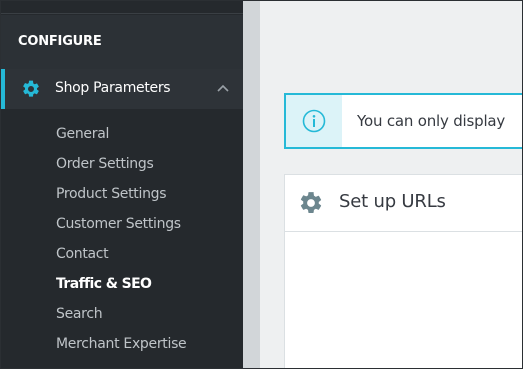 Image resolution: width=523 pixels, height=369 pixels. Describe the element at coordinates (392, 201) in the screenshot. I see `card-title: Set up URLs` at that location.